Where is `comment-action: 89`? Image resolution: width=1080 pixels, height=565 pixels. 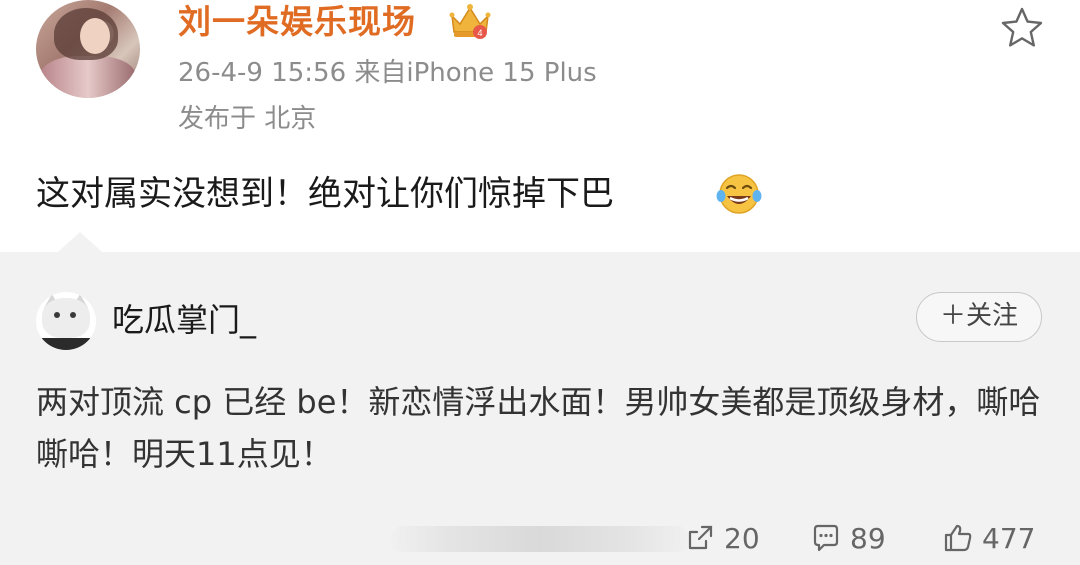 comment-action: 89 is located at coordinates (848, 538).